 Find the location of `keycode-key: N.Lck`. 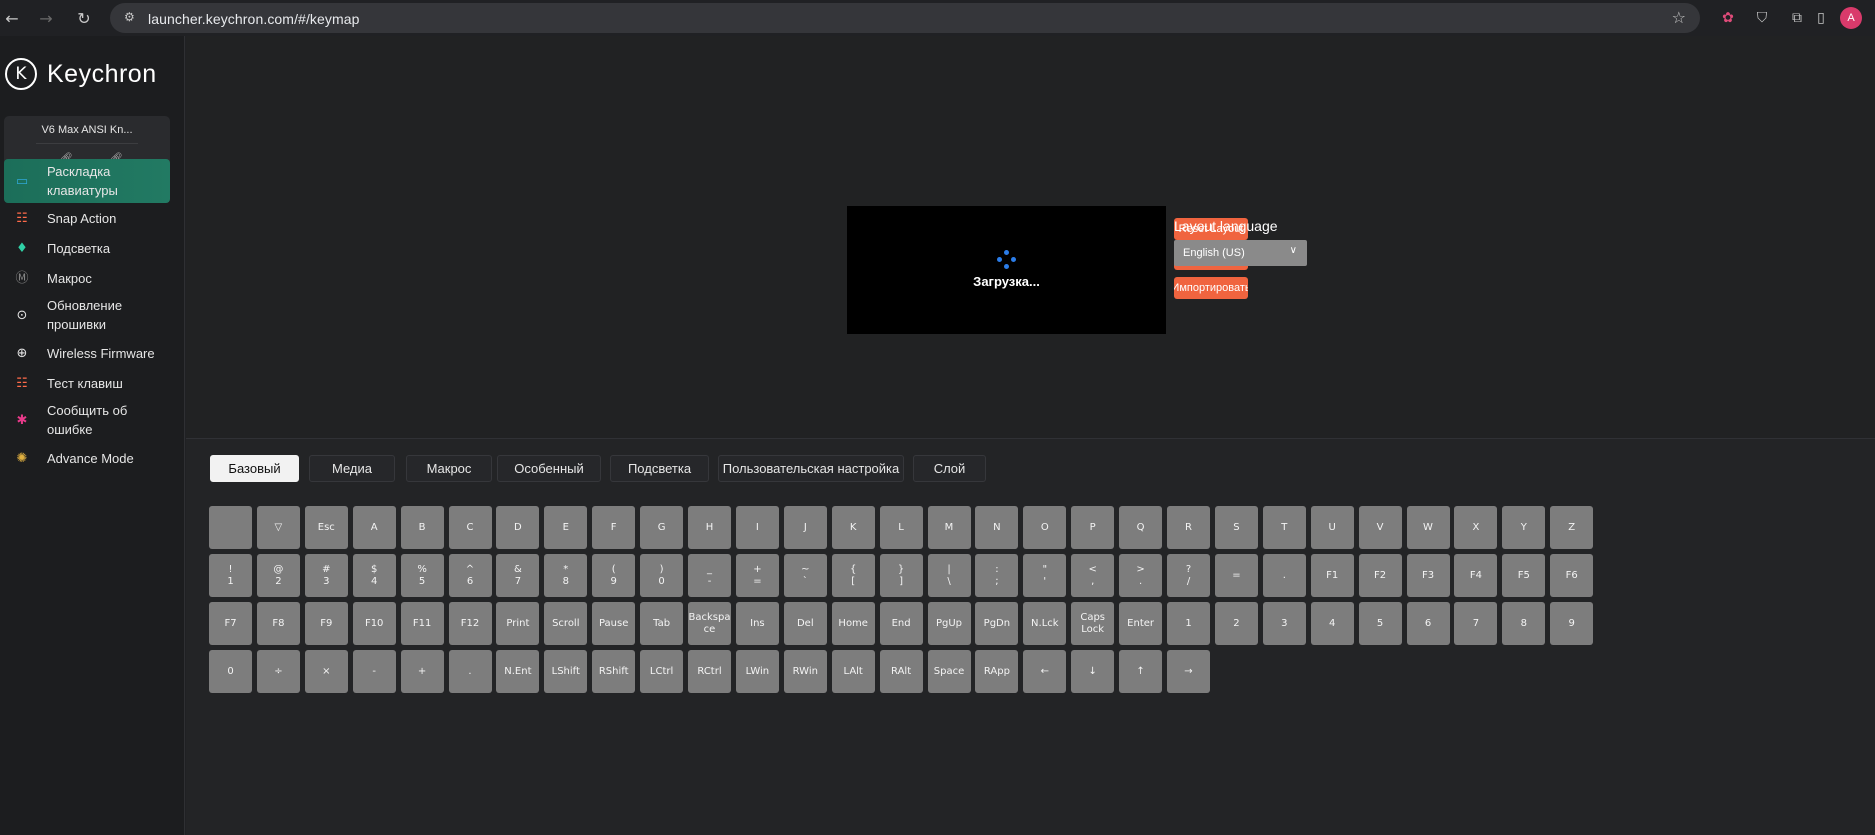

keycode-key: N.Lck is located at coordinates (1045, 623).